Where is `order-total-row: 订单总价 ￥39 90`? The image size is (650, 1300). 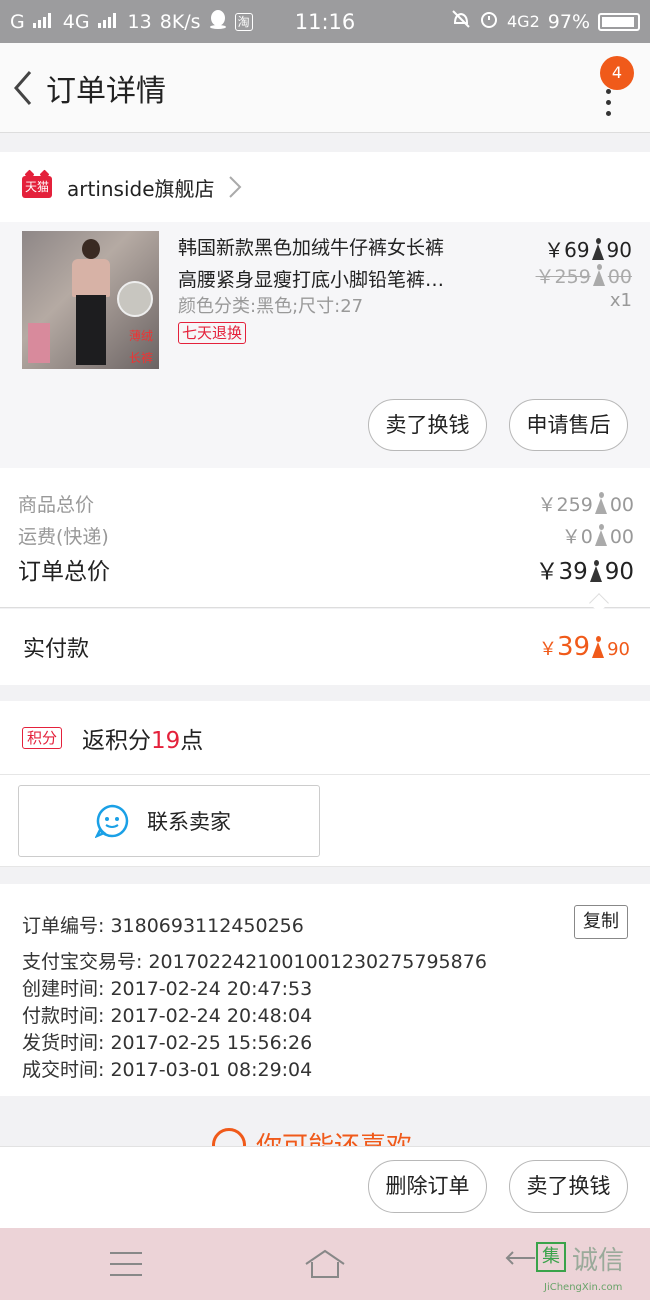
order-total-row: 订单总价 ￥39 90 is located at coordinates (326, 569).